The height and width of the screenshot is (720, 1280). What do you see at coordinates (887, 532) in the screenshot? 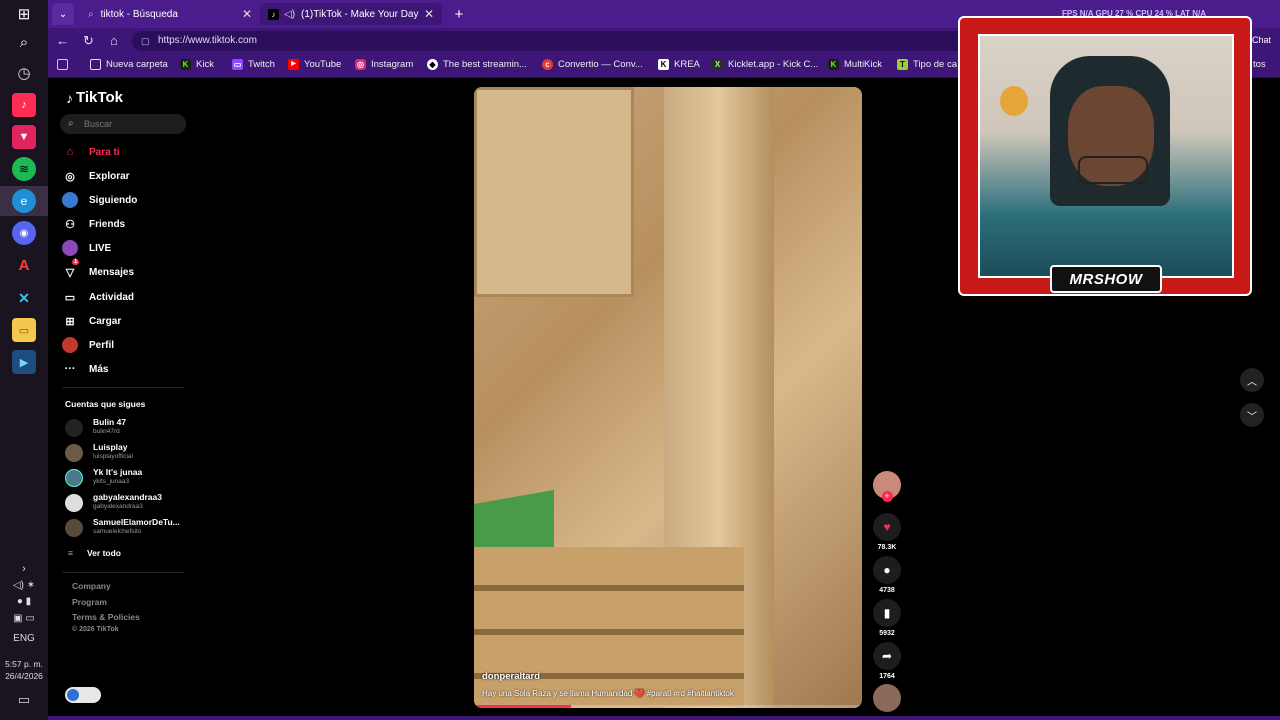
I see `like-button: ♥ 78.3K` at bounding box center [887, 532].